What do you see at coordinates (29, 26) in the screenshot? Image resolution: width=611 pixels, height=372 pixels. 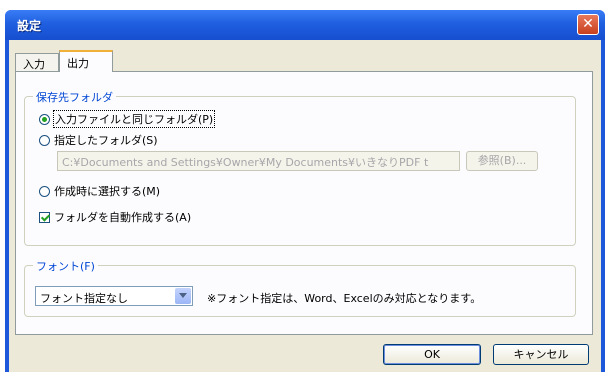 I see `dialog-title: 設定` at bounding box center [29, 26].